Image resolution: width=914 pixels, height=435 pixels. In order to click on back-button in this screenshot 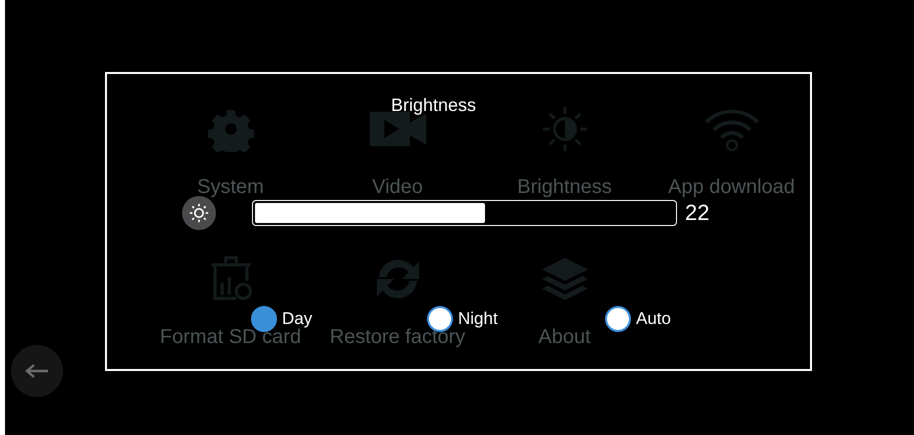, I will do `click(37, 371)`.